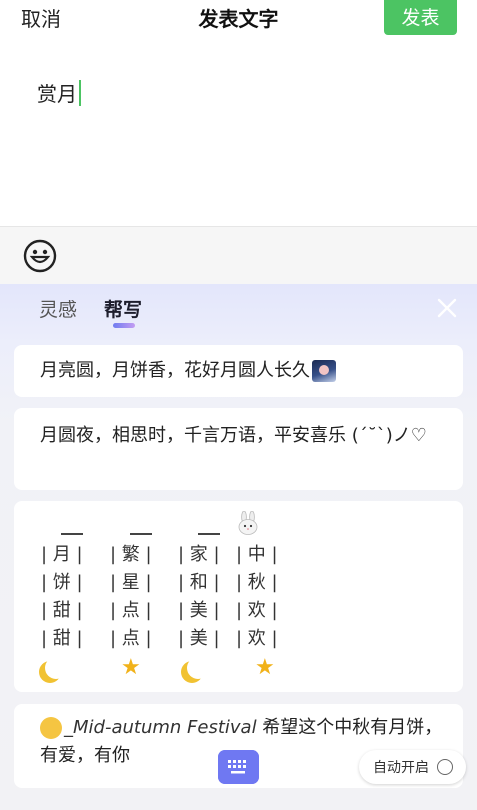 The width and height of the screenshot is (477, 810). What do you see at coordinates (256, 582) in the screenshot?
I see `poem-char: 秋` at bounding box center [256, 582].